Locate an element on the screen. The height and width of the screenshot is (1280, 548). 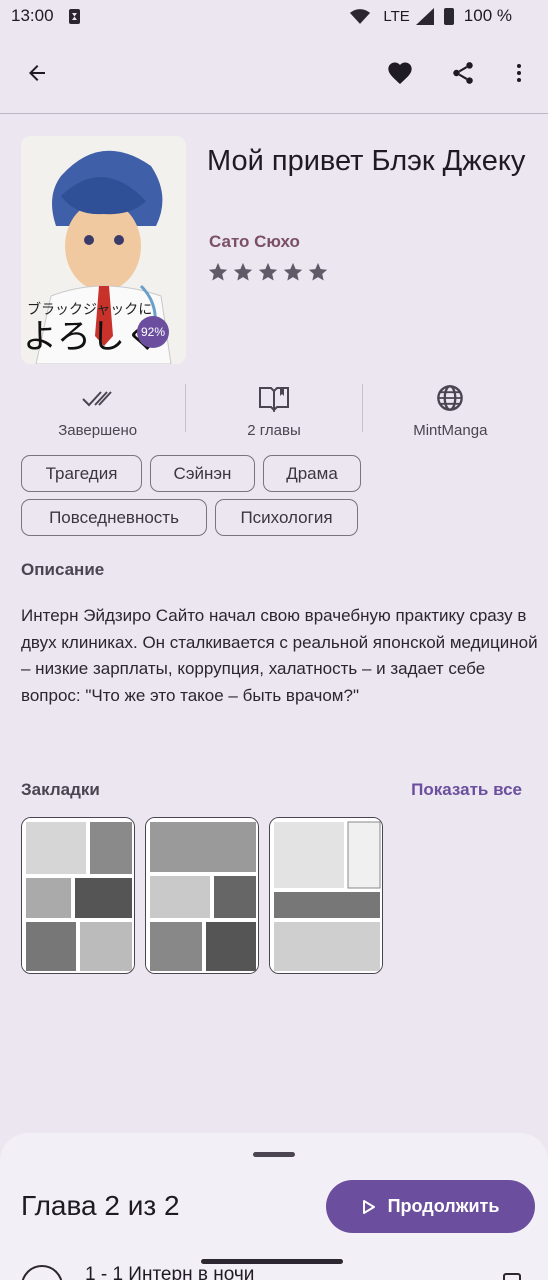
favorite-button is located at coordinates (400, 73).